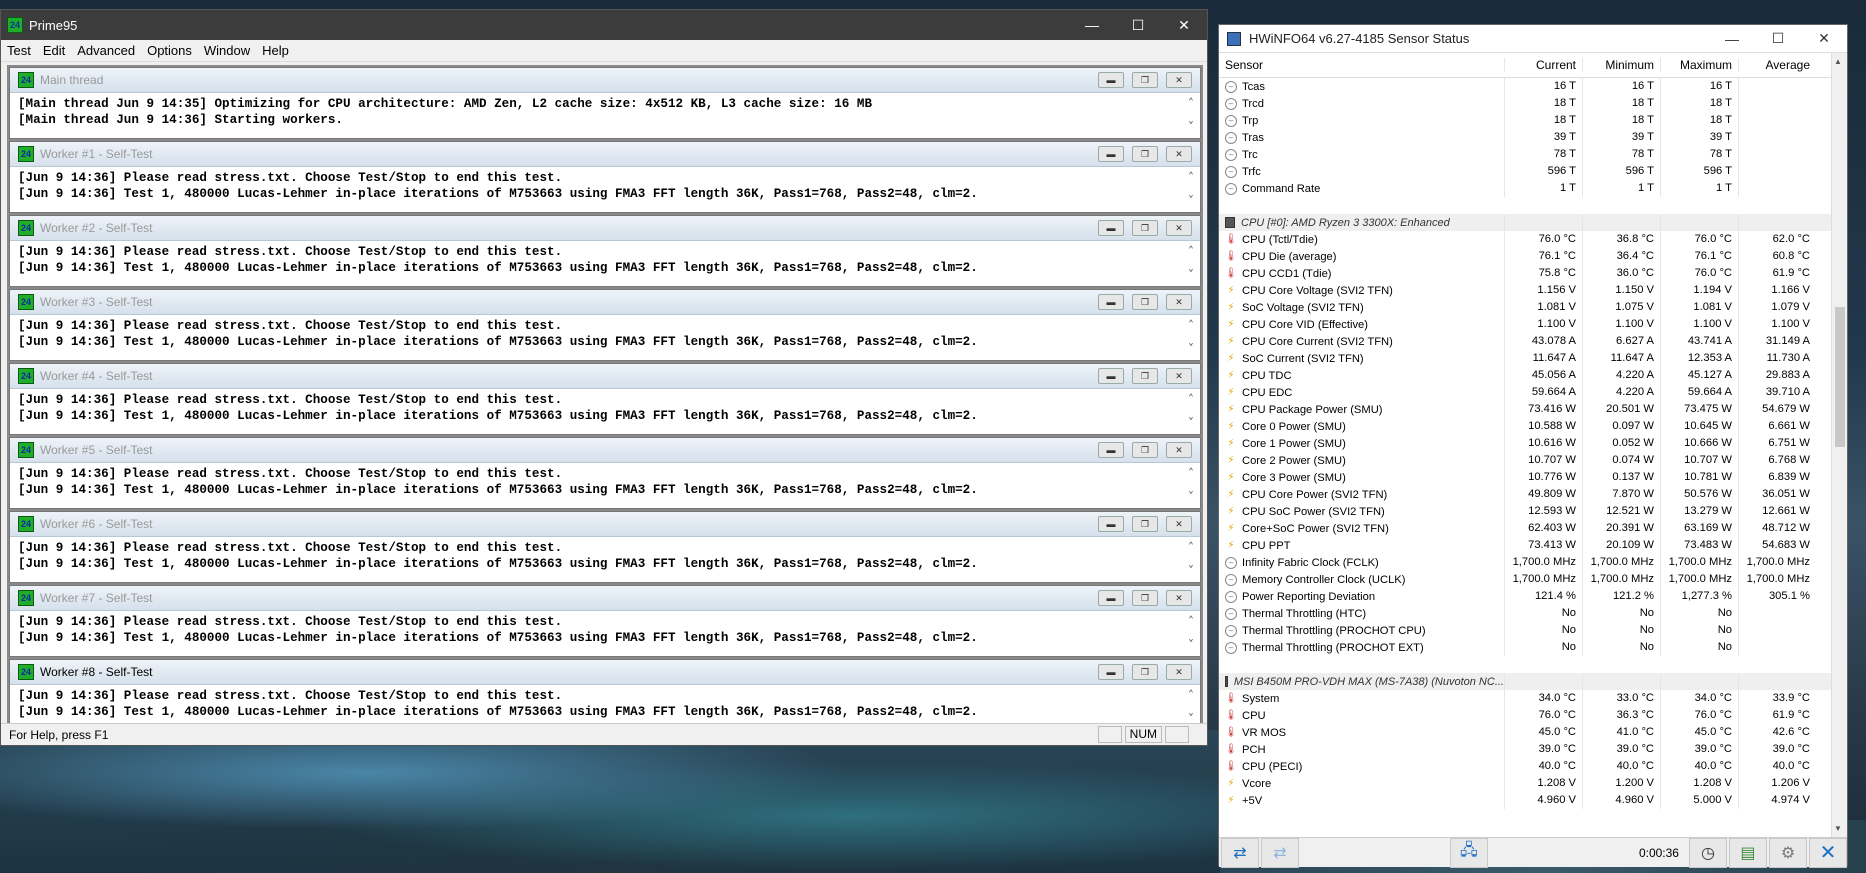 The image size is (1866, 873). Describe the element at coordinates (169, 50) in the screenshot. I see `menu-options: Options` at that location.